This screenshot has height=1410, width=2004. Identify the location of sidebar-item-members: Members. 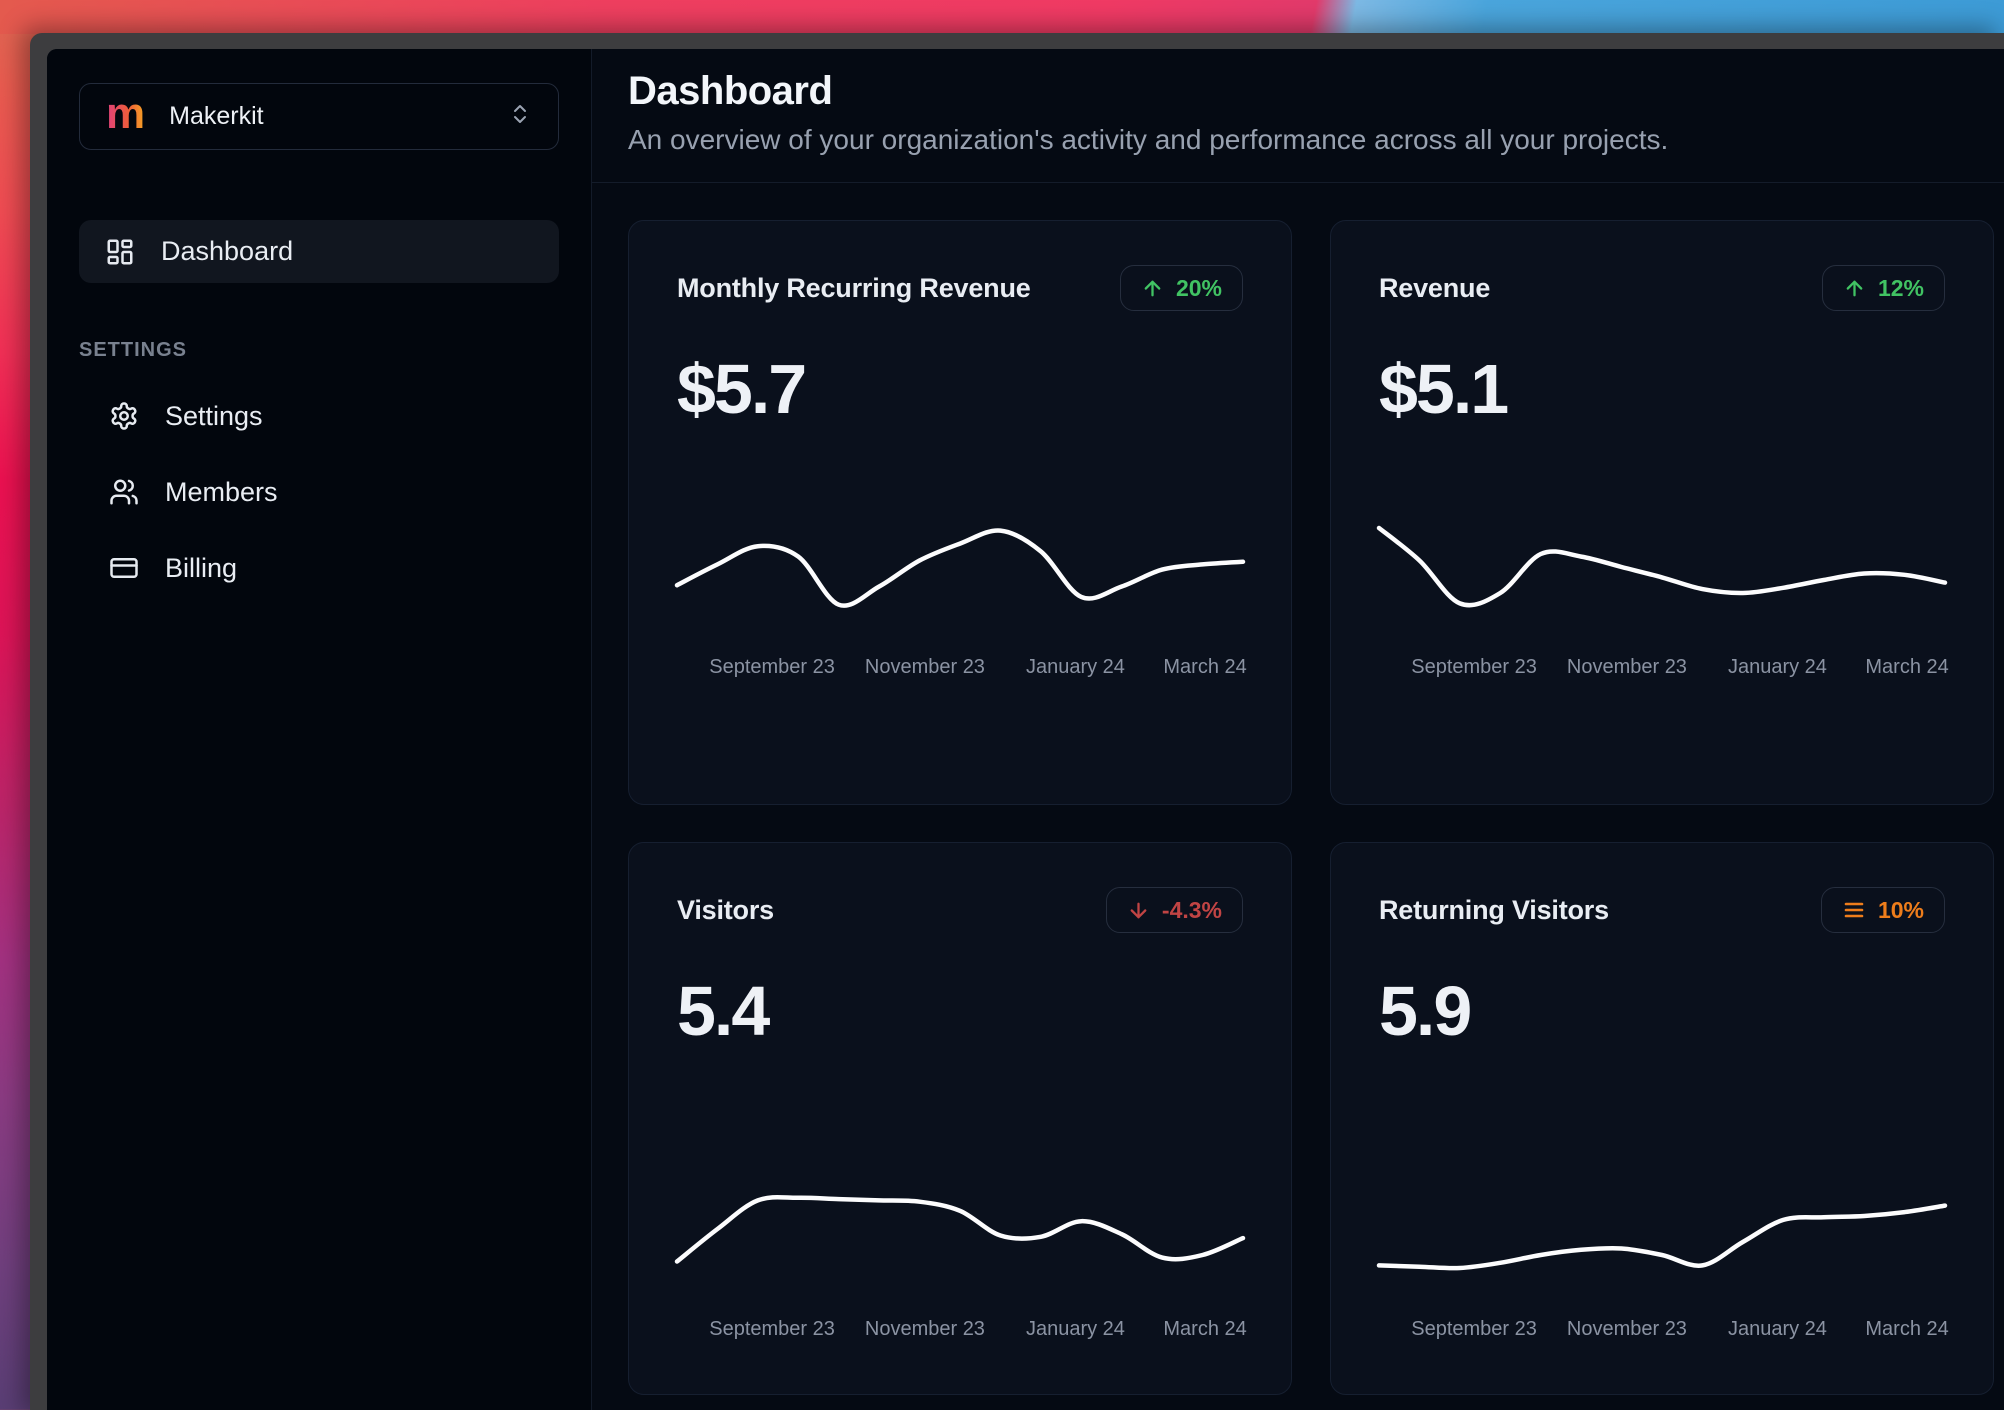
(319, 492).